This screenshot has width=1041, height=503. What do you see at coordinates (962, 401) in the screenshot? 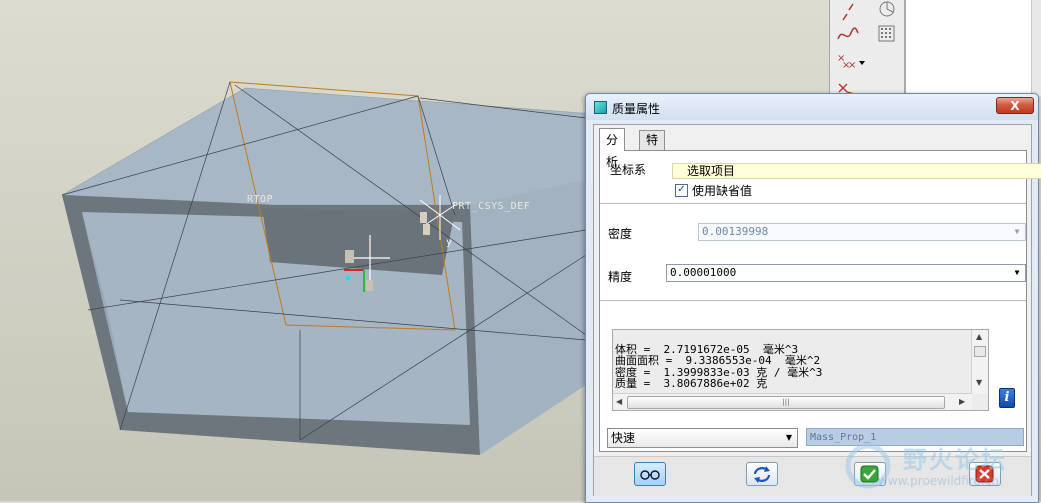
I see `scroll-right-icon: ▶` at bounding box center [962, 401].